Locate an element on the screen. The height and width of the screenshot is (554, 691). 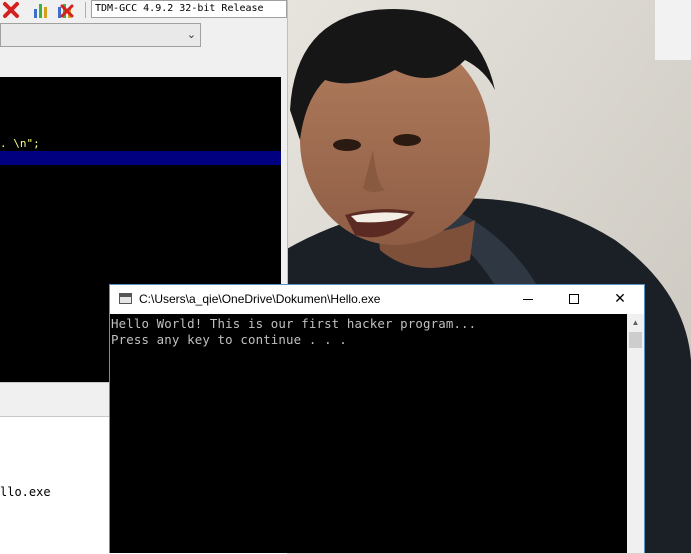
ide-toolbar: TDM-GCC 4.9.2 32-bit Release is located at coordinates (143, 11).